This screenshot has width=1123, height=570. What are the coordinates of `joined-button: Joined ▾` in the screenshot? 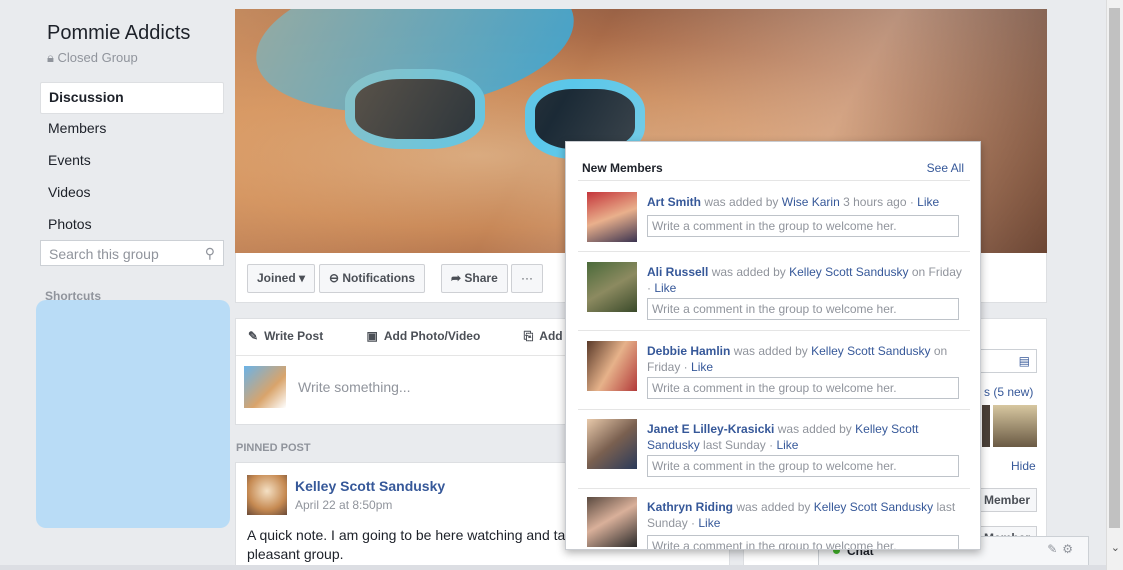 It's located at (281, 278).